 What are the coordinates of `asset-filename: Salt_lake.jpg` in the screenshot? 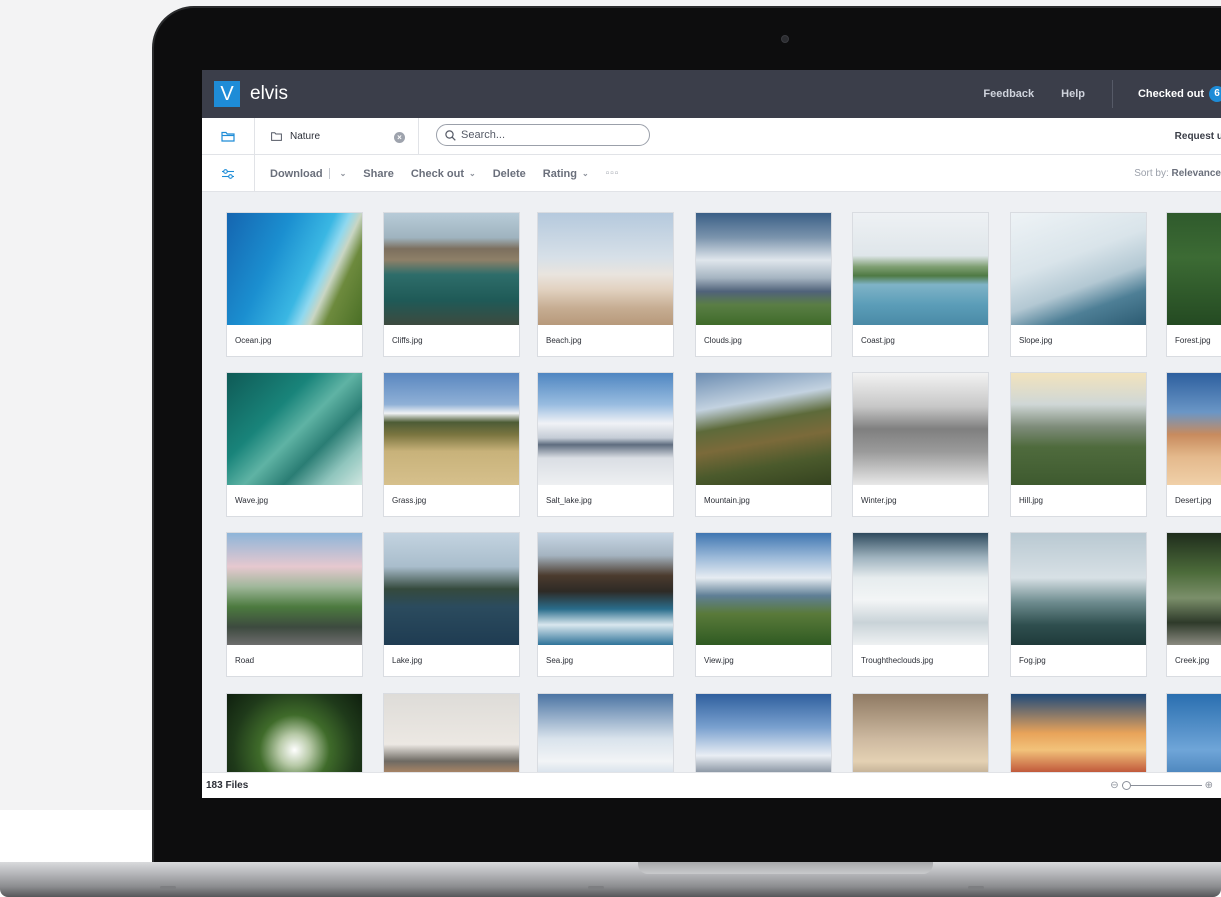 It's located at (569, 500).